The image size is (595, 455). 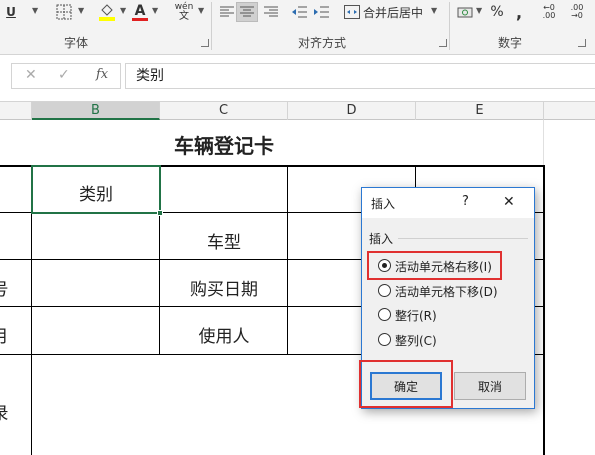 I want to click on insert-function-button: fx, so click(x=102, y=74).